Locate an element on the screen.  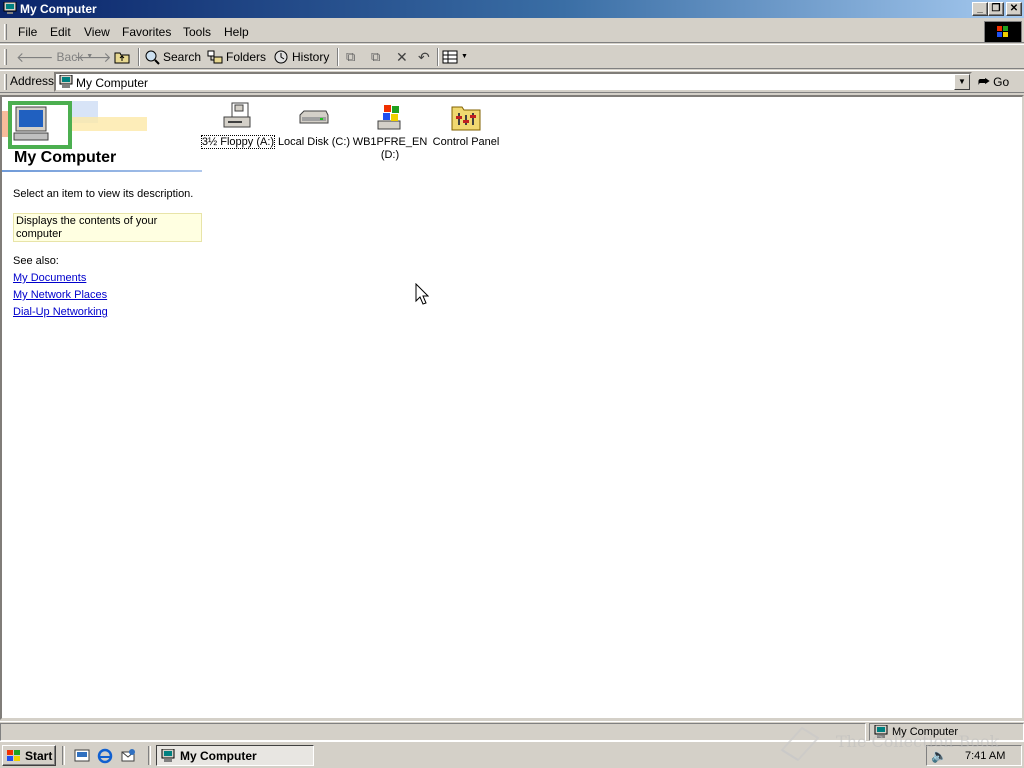
panel-description: Select an item to view its description. is located at coordinates (103, 194).